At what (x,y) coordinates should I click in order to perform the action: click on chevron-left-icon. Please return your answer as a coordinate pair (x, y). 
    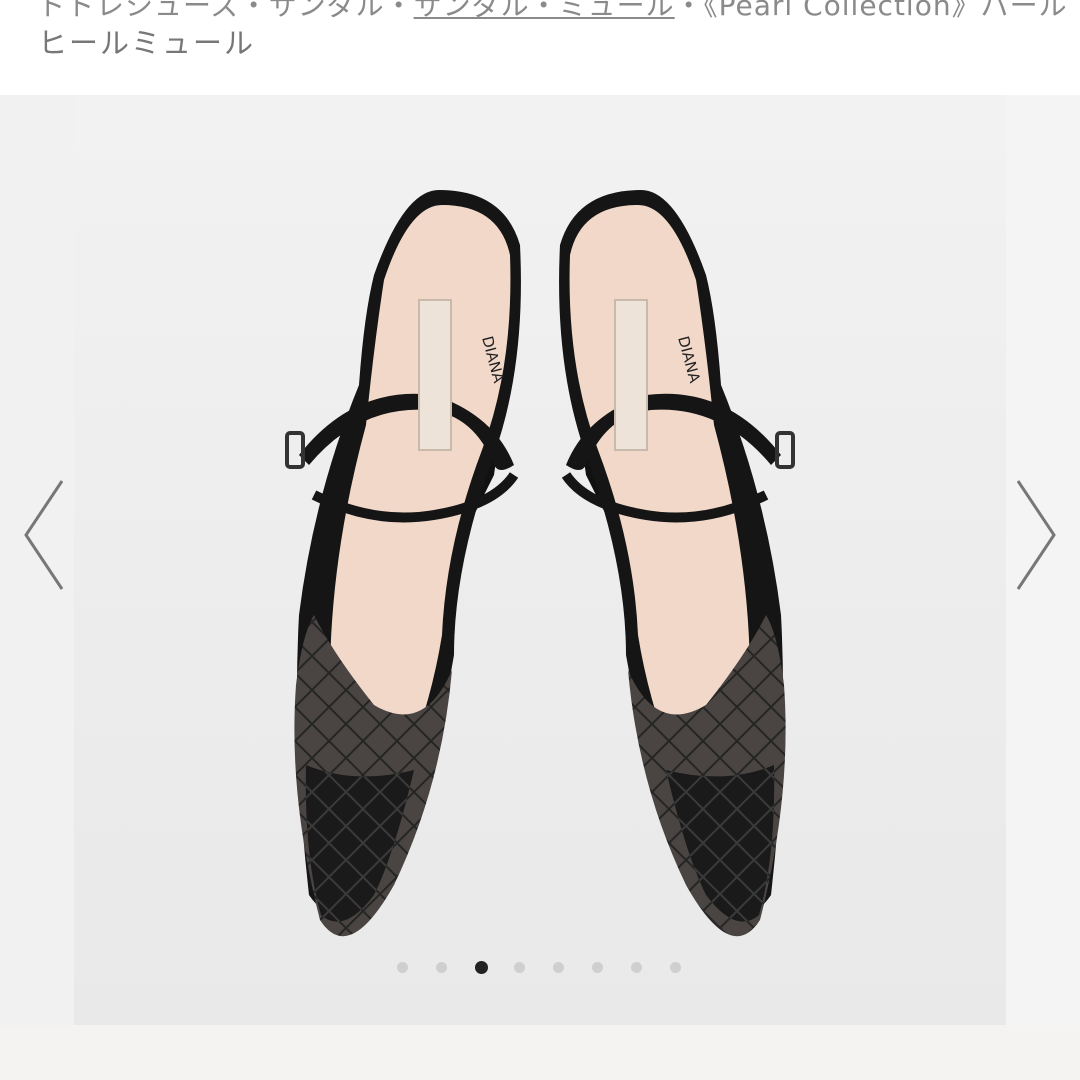
    Looking at the image, I should click on (44, 535).